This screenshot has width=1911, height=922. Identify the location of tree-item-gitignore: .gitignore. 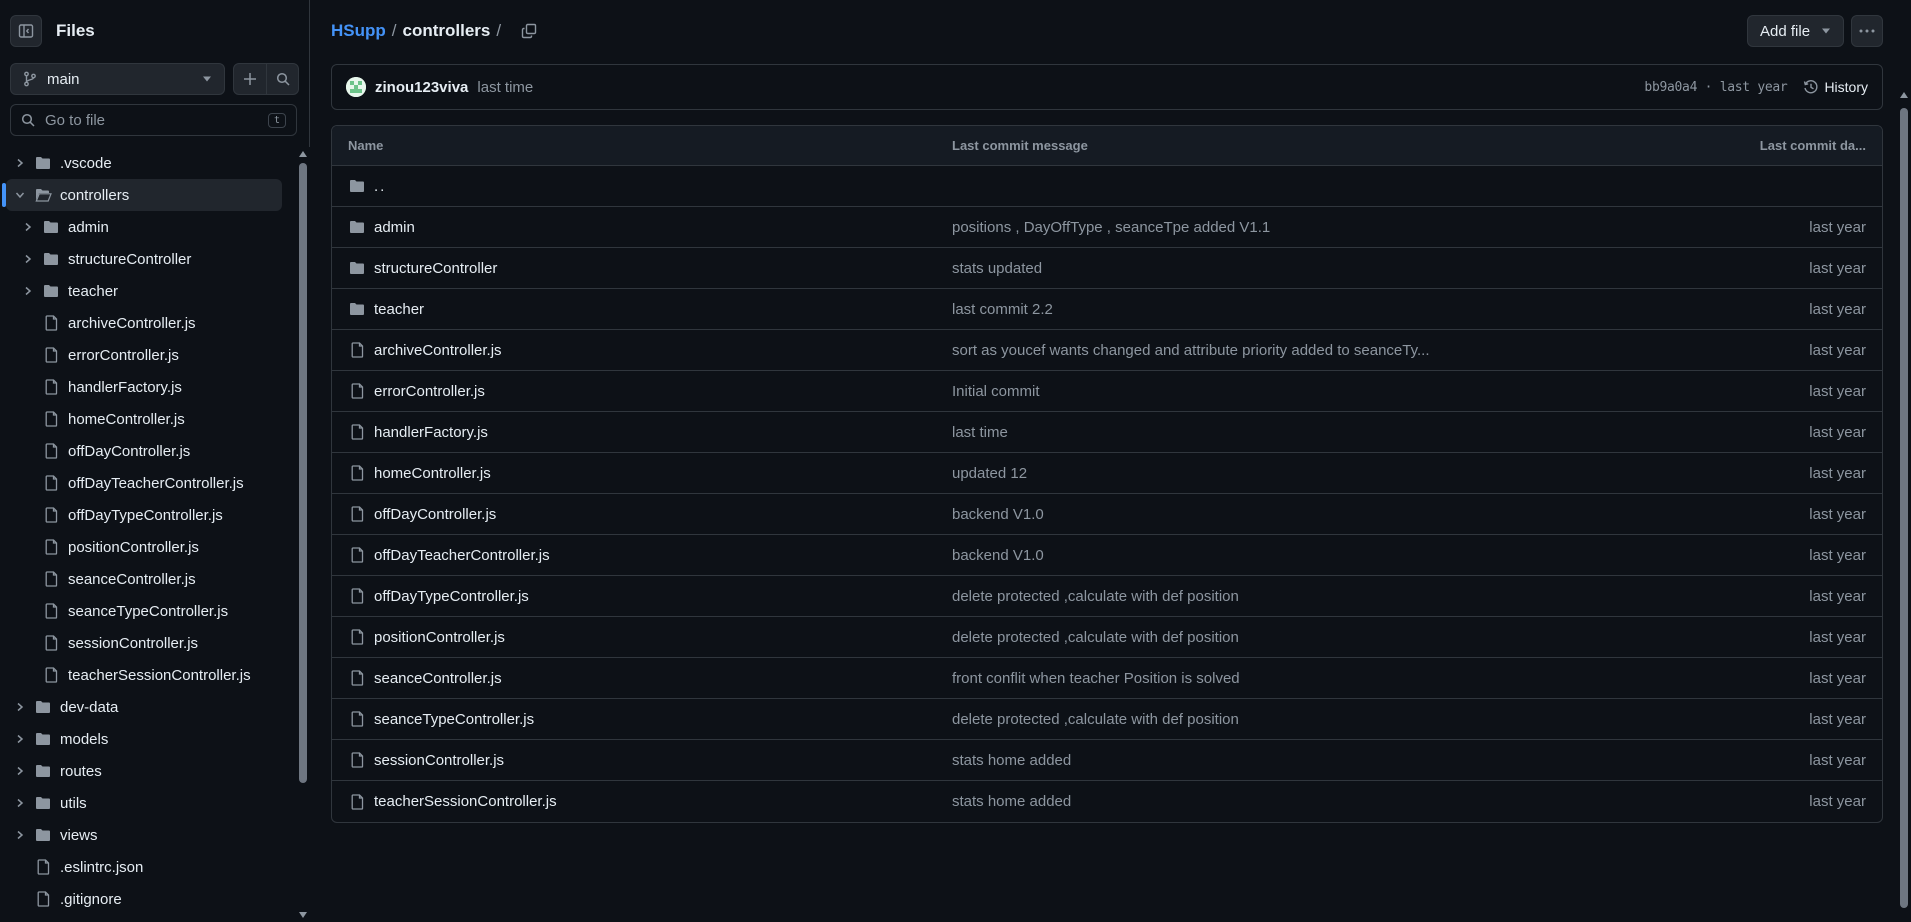
(144, 899).